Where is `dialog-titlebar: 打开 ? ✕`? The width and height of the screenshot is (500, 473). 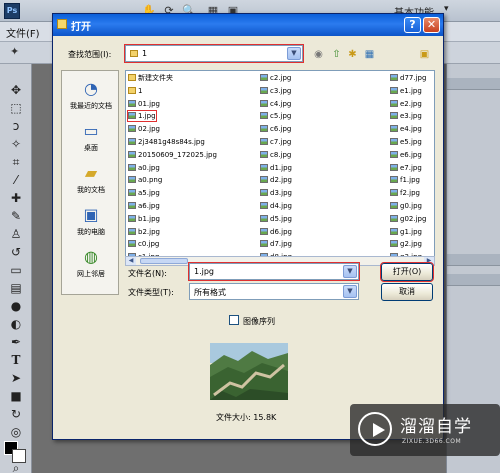
dialog-titlebar: 打开 ? ✕ is located at coordinates (248, 25).